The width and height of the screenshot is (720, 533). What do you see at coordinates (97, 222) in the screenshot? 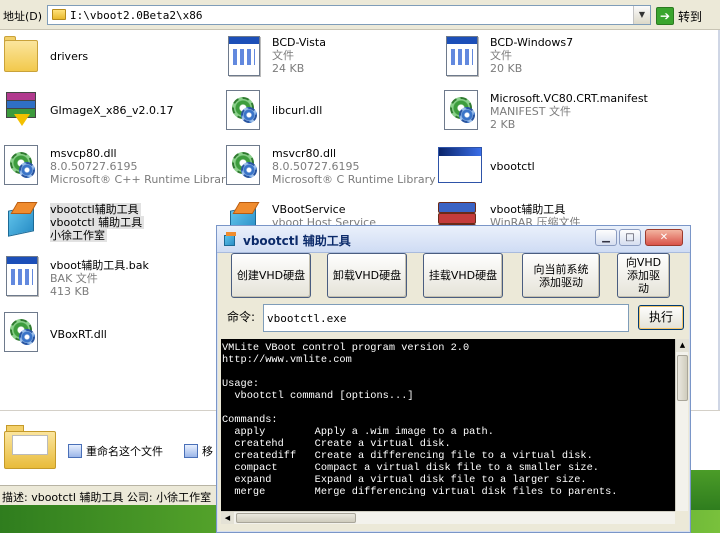
I see `file-description: vbootctl 辅助工具` at bounding box center [97, 222].